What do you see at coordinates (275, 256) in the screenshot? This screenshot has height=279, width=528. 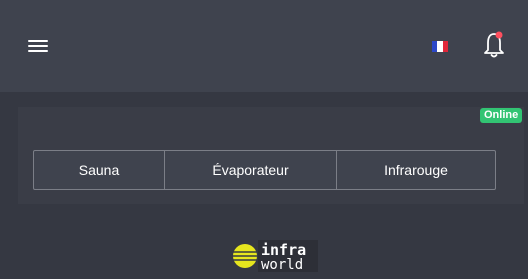 I see `infraworld-logo: infra world` at bounding box center [275, 256].